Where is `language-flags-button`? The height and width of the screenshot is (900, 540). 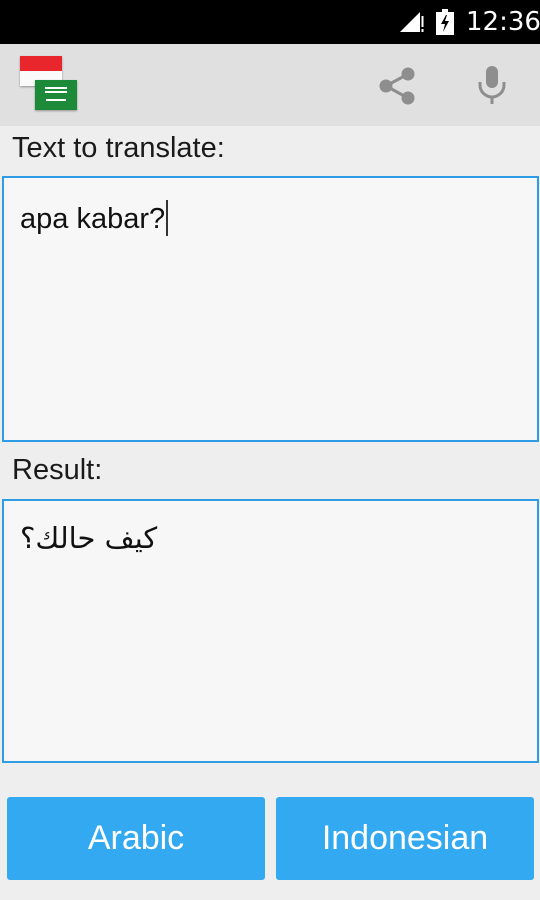 language-flags-button is located at coordinates (50, 85).